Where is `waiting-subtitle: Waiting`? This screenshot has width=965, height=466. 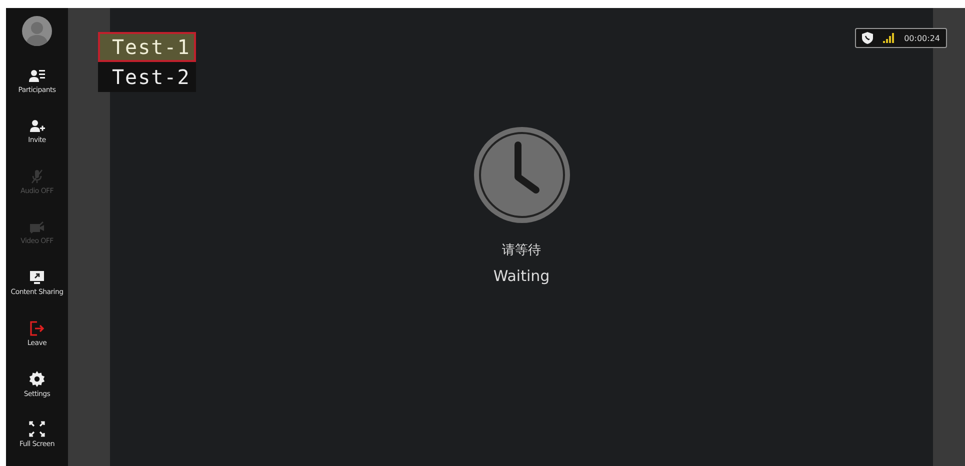 waiting-subtitle: Waiting is located at coordinates (521, 276).